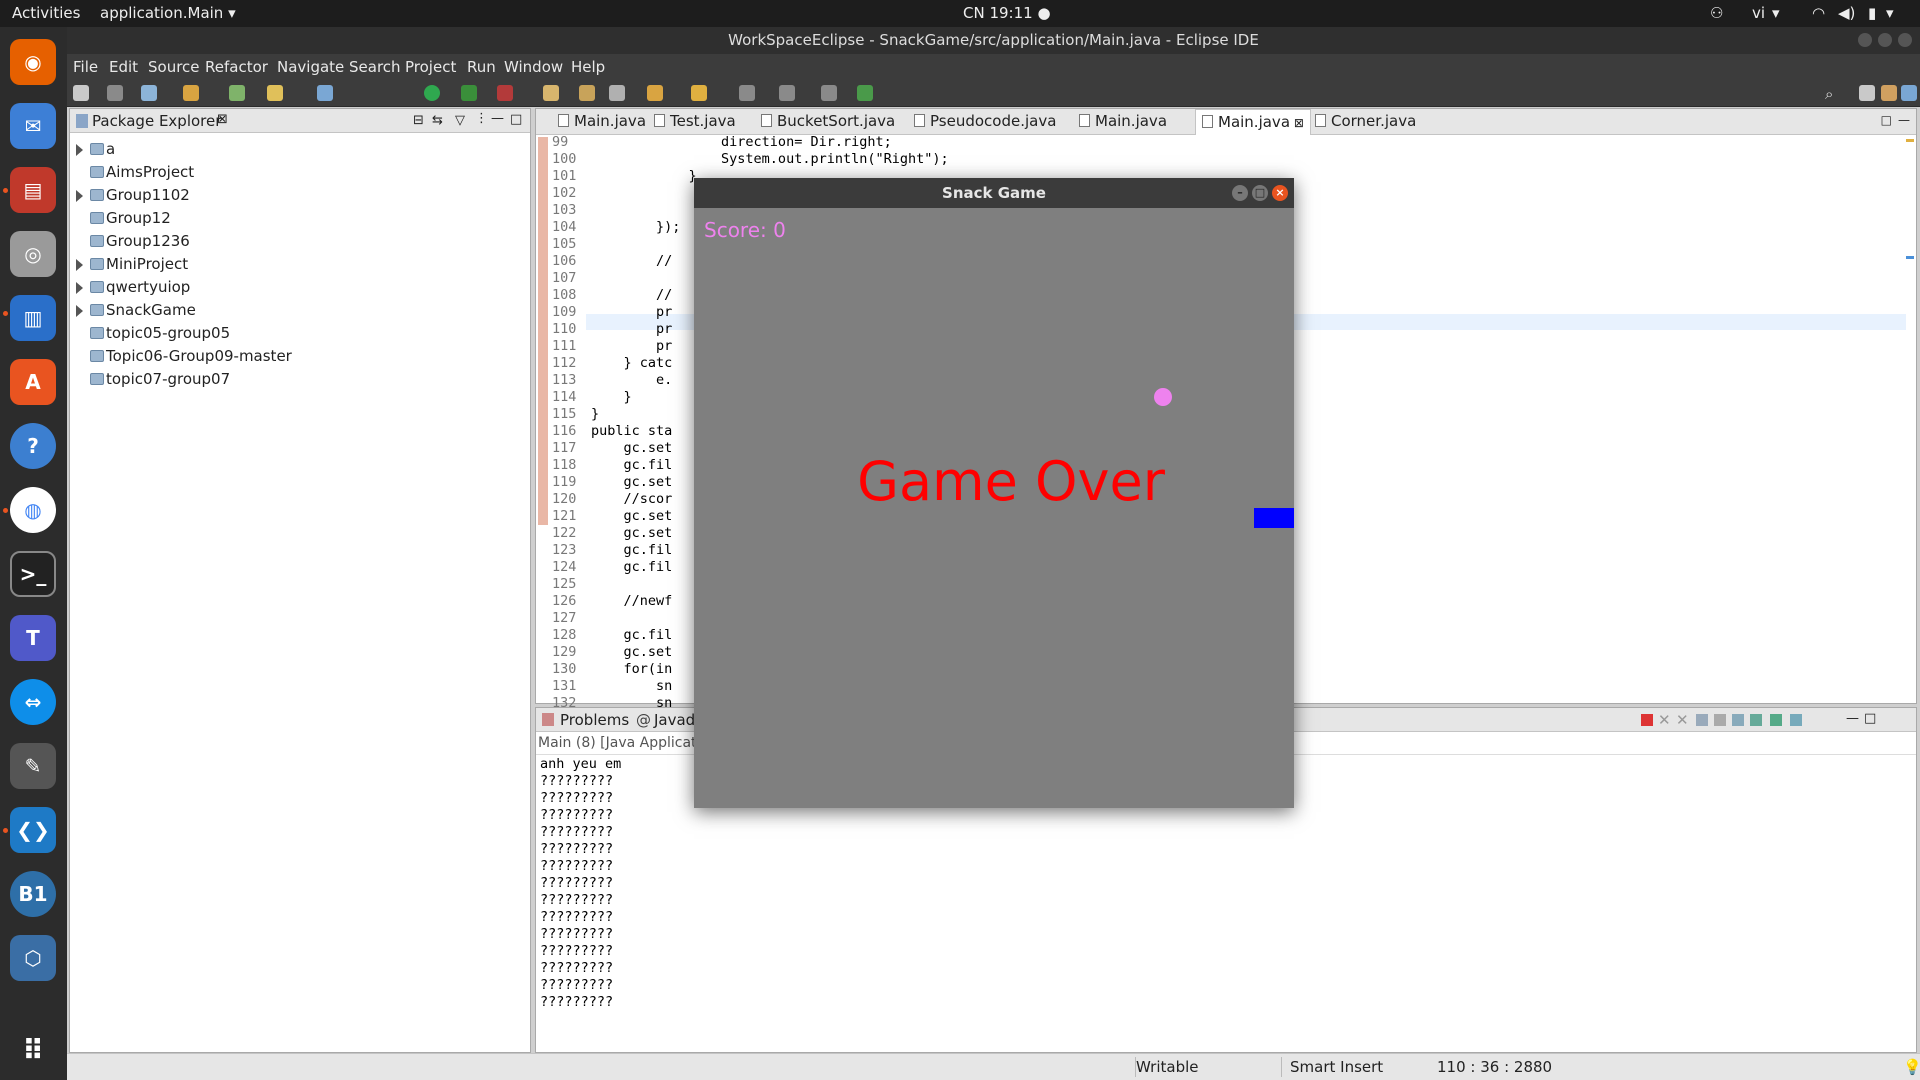 The width and height of the screenshot is (1920, 1080). What do you see at coordinates (594, 720) in the screenshot?
I see `tab-problems: Problems` at bounding box center [594, 720].